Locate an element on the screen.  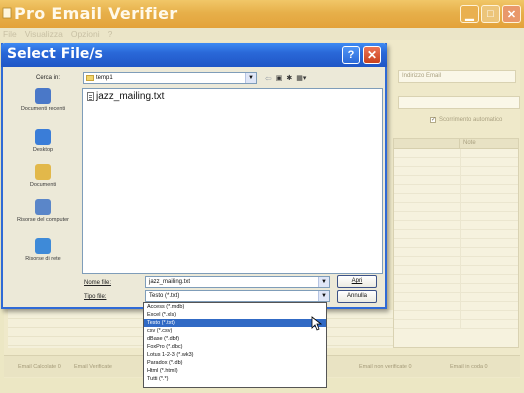
dialog-titlebar: Select File/s ? ✕ is located at coordinates (194, 55).